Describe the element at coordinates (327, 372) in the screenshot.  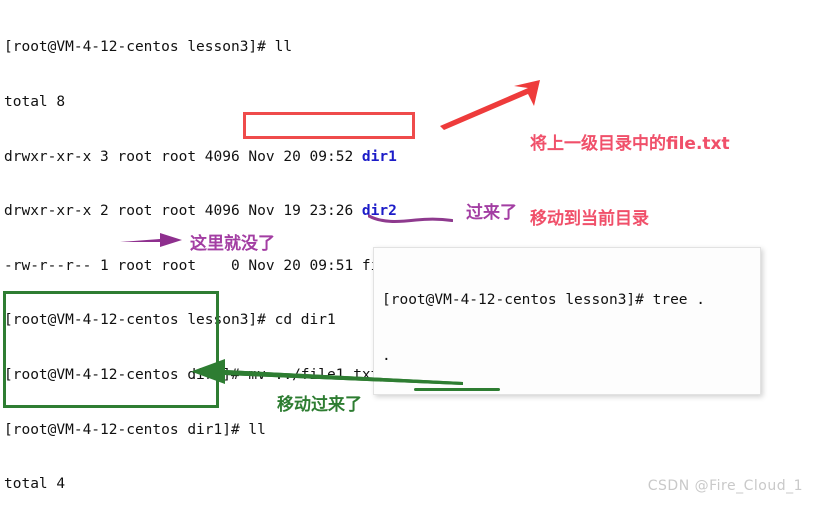
I see `green-arrow` at that location.